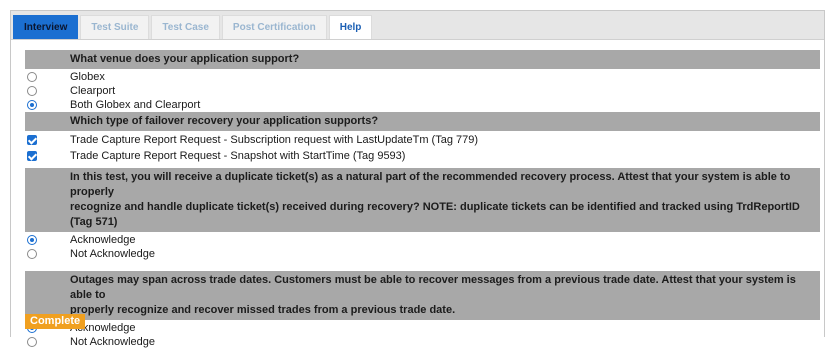  Describe the element at coordinates (115, 27) in the screenshot. I see `tab-test-suite: Test Suite` at that location.